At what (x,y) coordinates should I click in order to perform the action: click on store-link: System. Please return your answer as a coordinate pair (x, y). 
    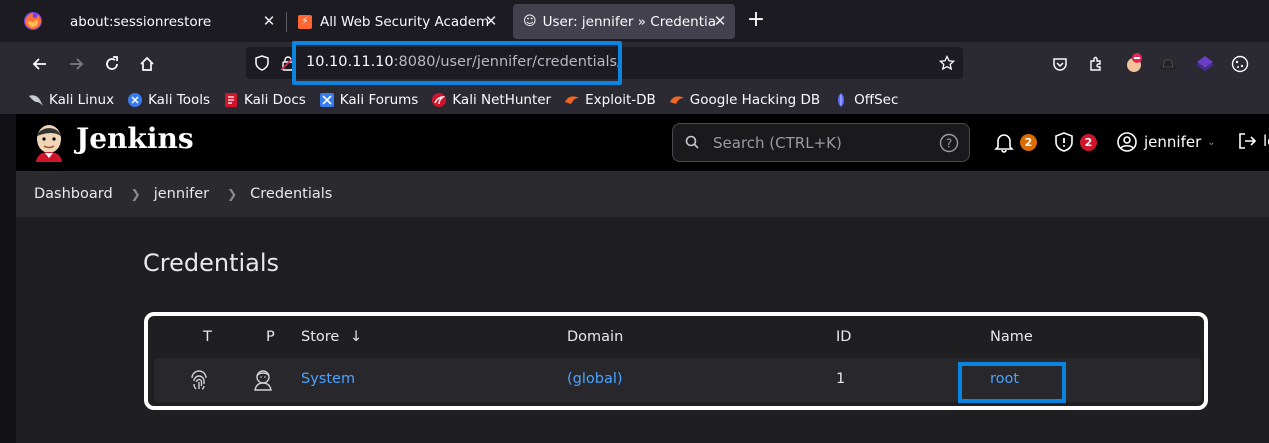
    Looking at the image, I should click on (328, 379).